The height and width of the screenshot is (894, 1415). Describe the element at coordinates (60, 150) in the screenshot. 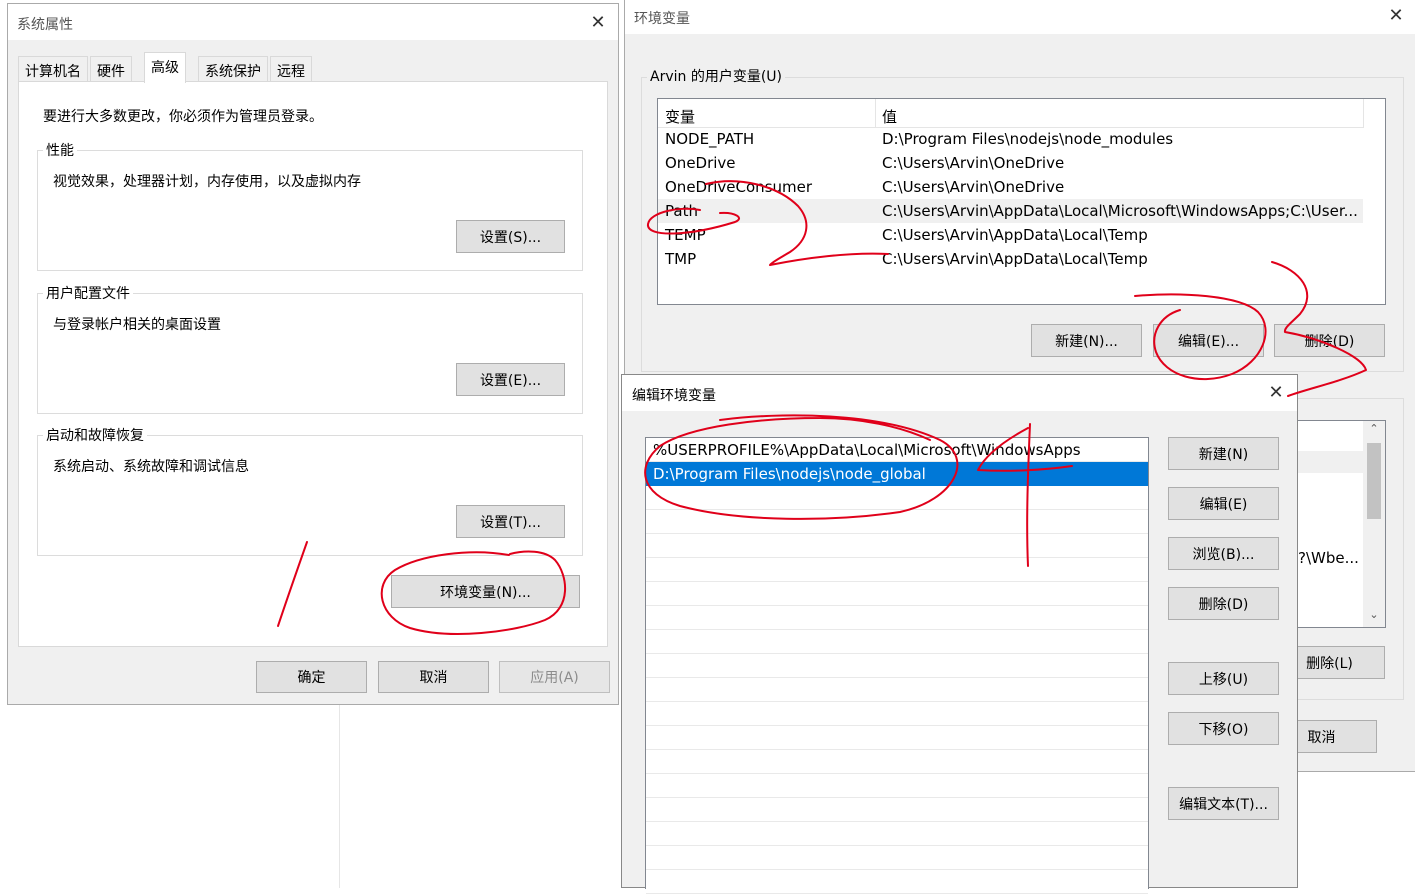

I see `performance-label: 性能` at that location.